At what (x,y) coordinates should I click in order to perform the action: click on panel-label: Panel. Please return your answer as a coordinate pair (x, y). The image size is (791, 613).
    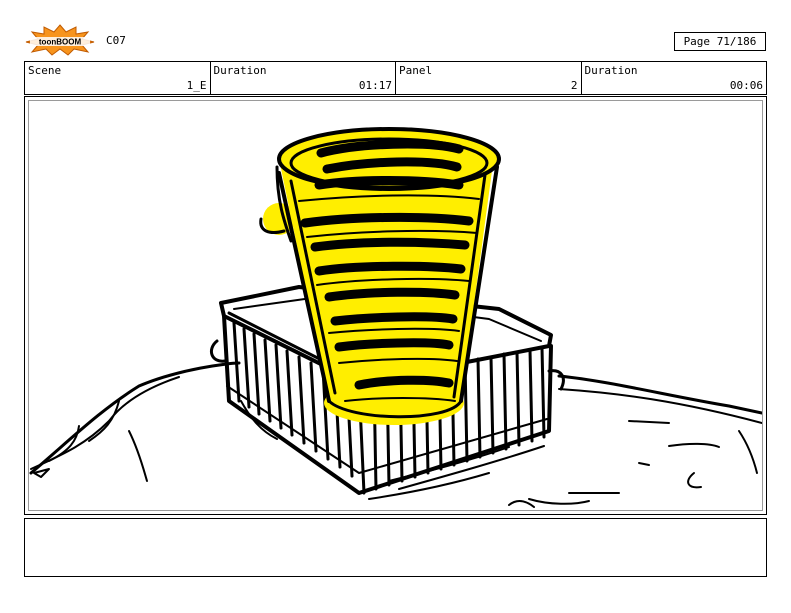
    Looking at the image, I should click on (416, 70).